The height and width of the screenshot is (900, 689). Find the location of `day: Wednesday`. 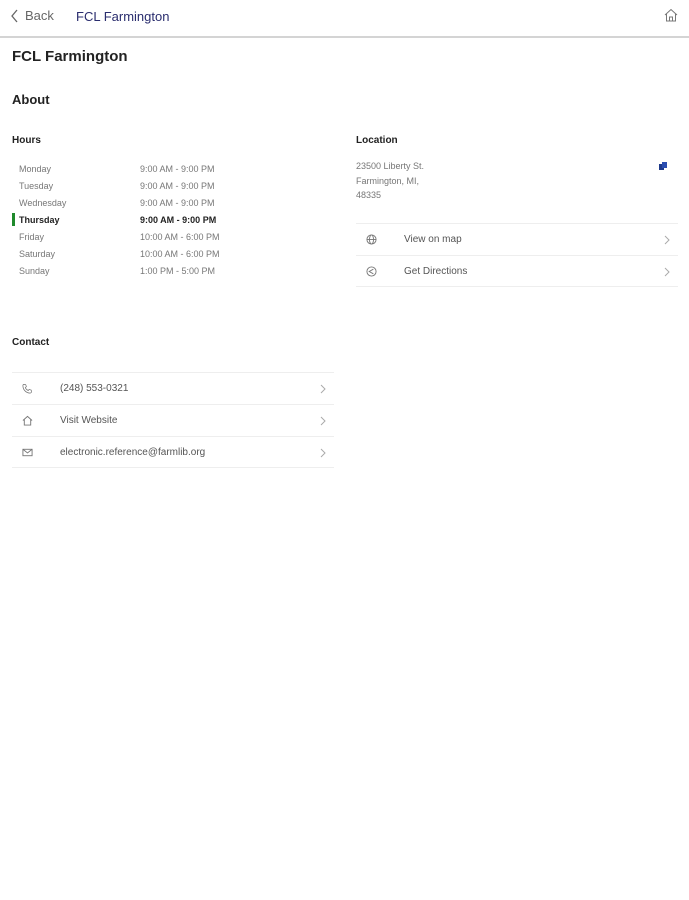

day: Wednesday is located at coordinates (43, 202).